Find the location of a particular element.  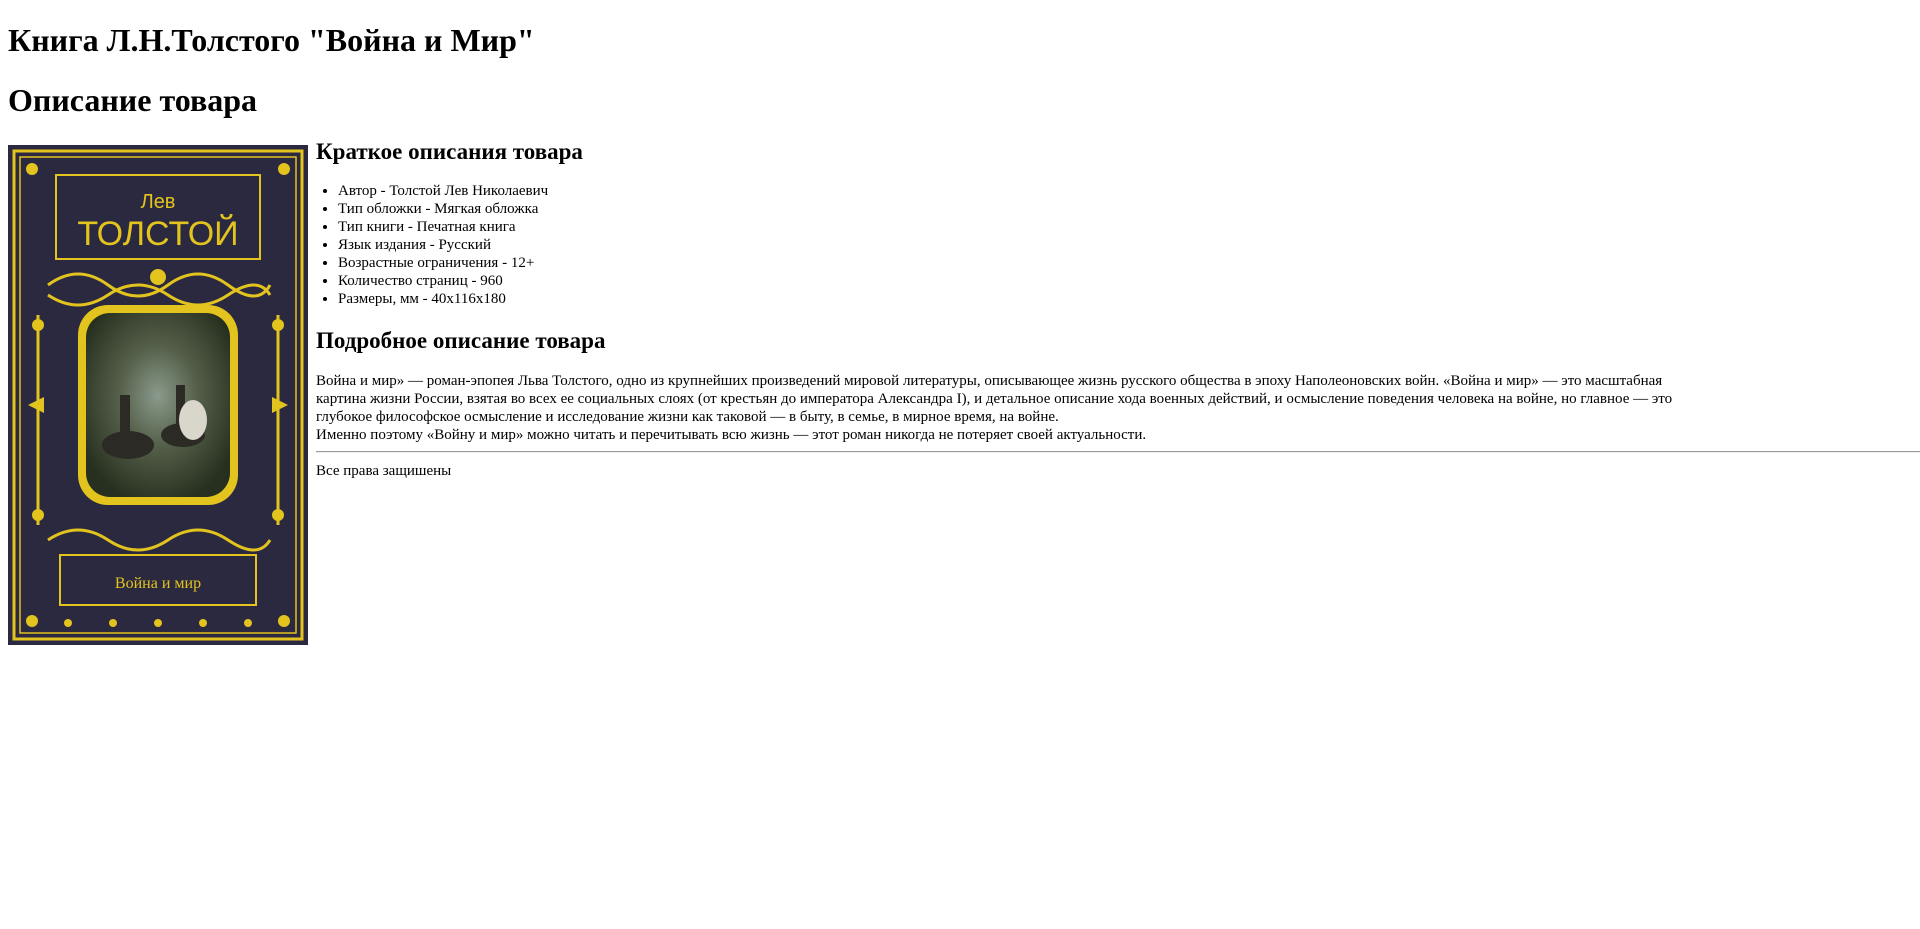

list-item: Возрастные ограничения - 12+ is located at coordinates (1129, 263).